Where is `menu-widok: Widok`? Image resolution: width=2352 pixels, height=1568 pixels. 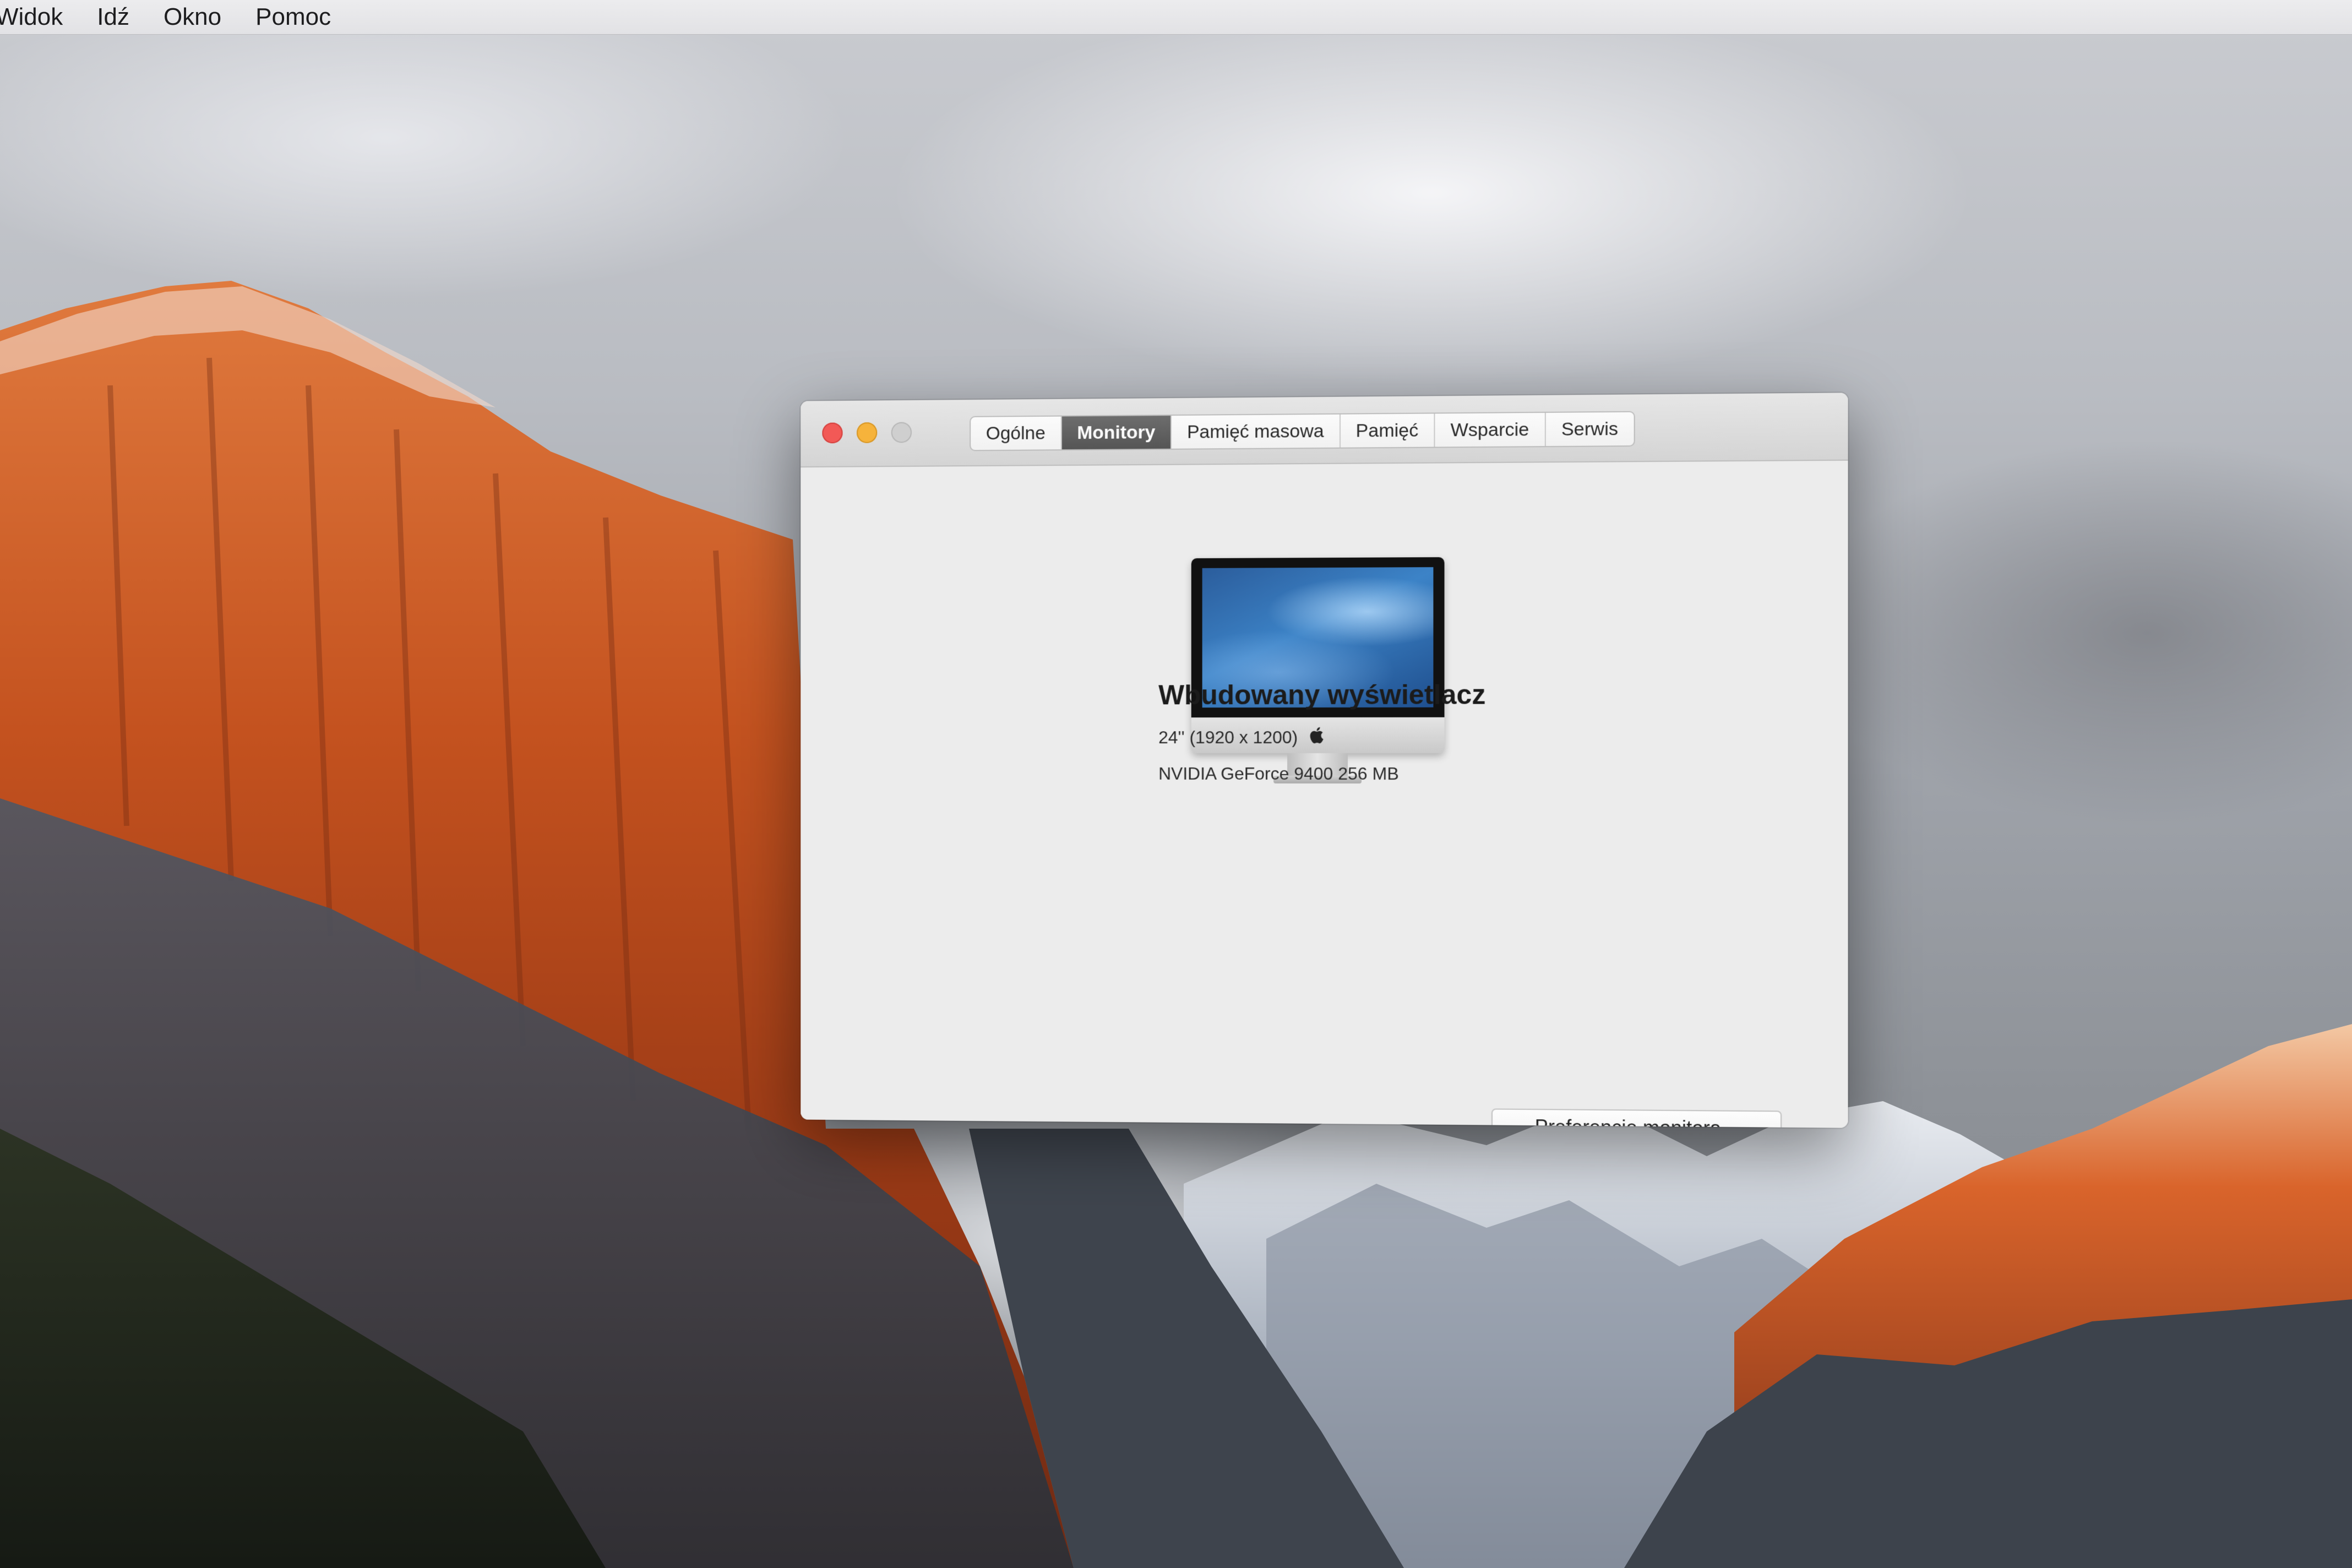 menu-widok: Widok is located at coordinates (31, 17).